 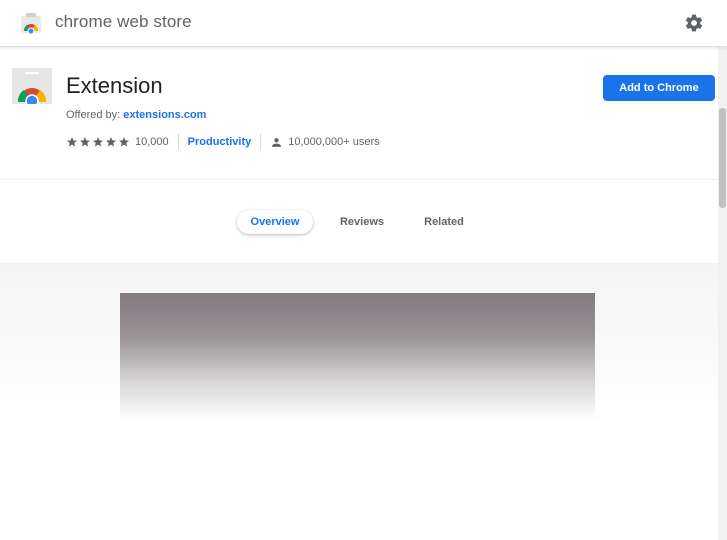 I want to click on detail-tabs: Overview Reviews Related, so click(x=359, y=222).